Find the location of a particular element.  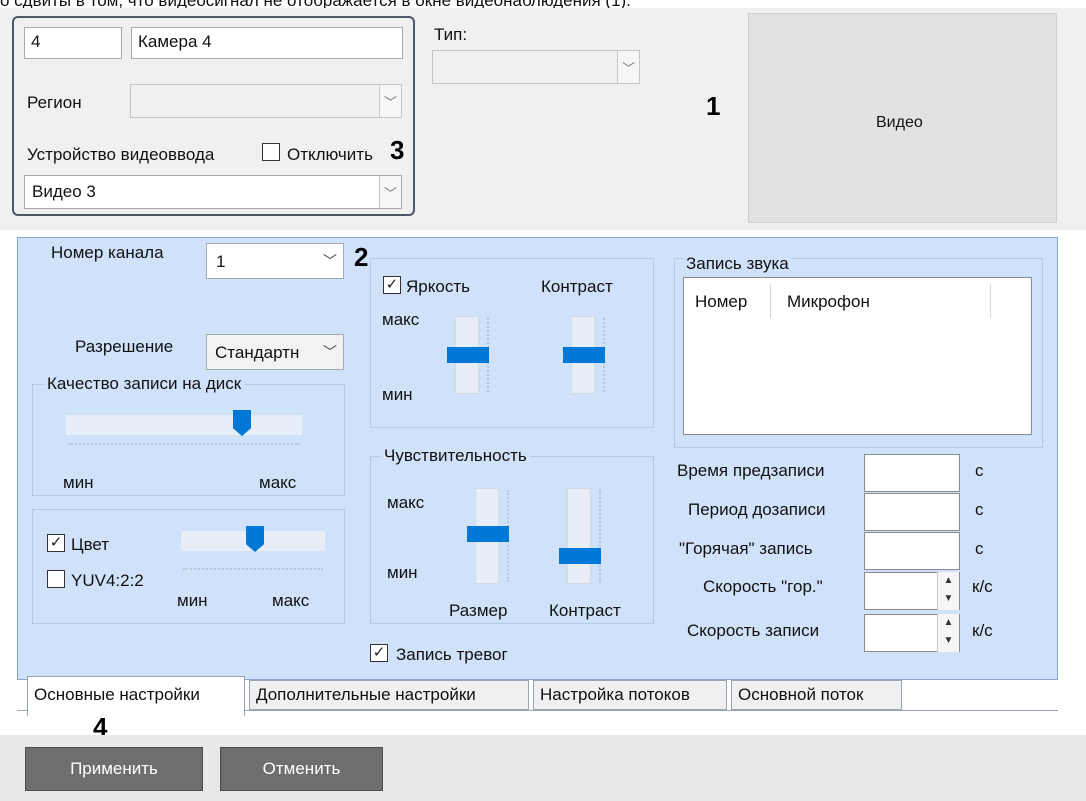

postrecord-label: Период дозаписи is located at coordinates (757, 509).